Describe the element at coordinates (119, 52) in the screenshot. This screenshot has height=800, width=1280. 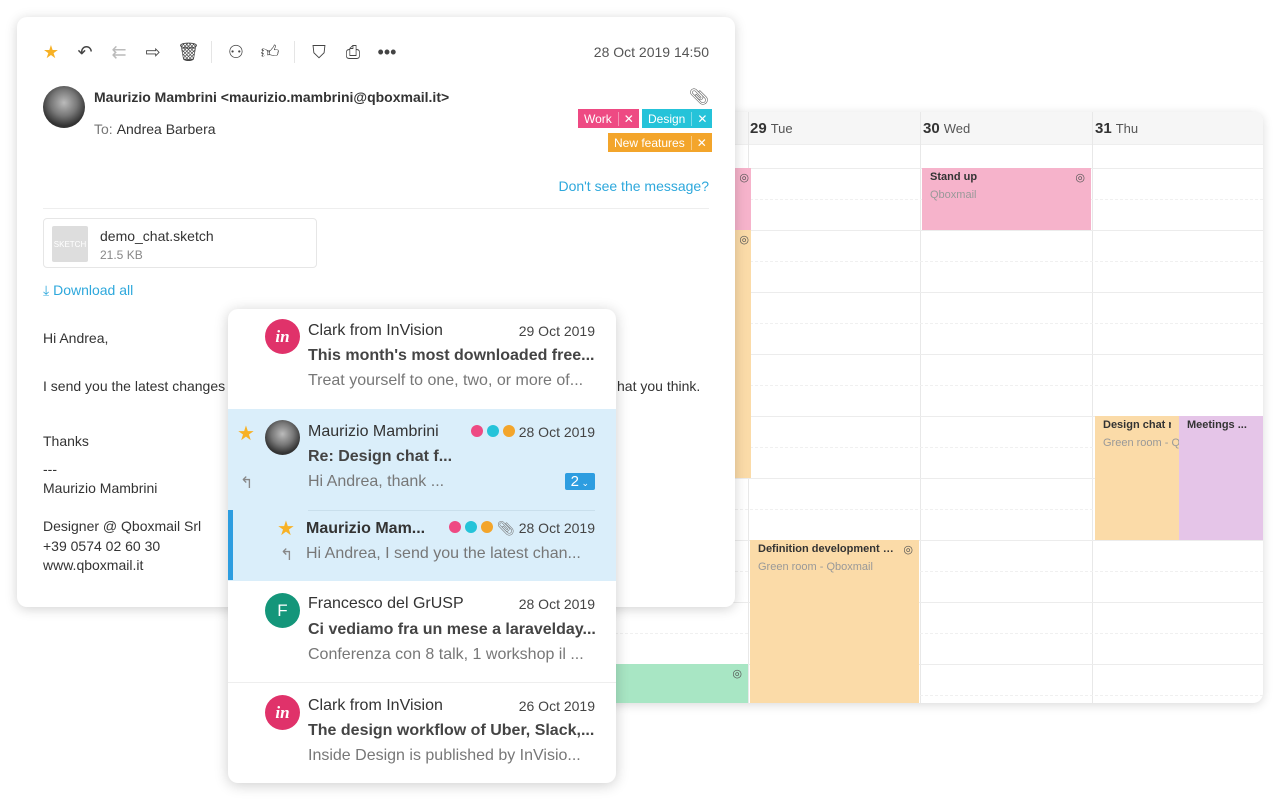
I see `reply-all-icon: ⇇` at that location.